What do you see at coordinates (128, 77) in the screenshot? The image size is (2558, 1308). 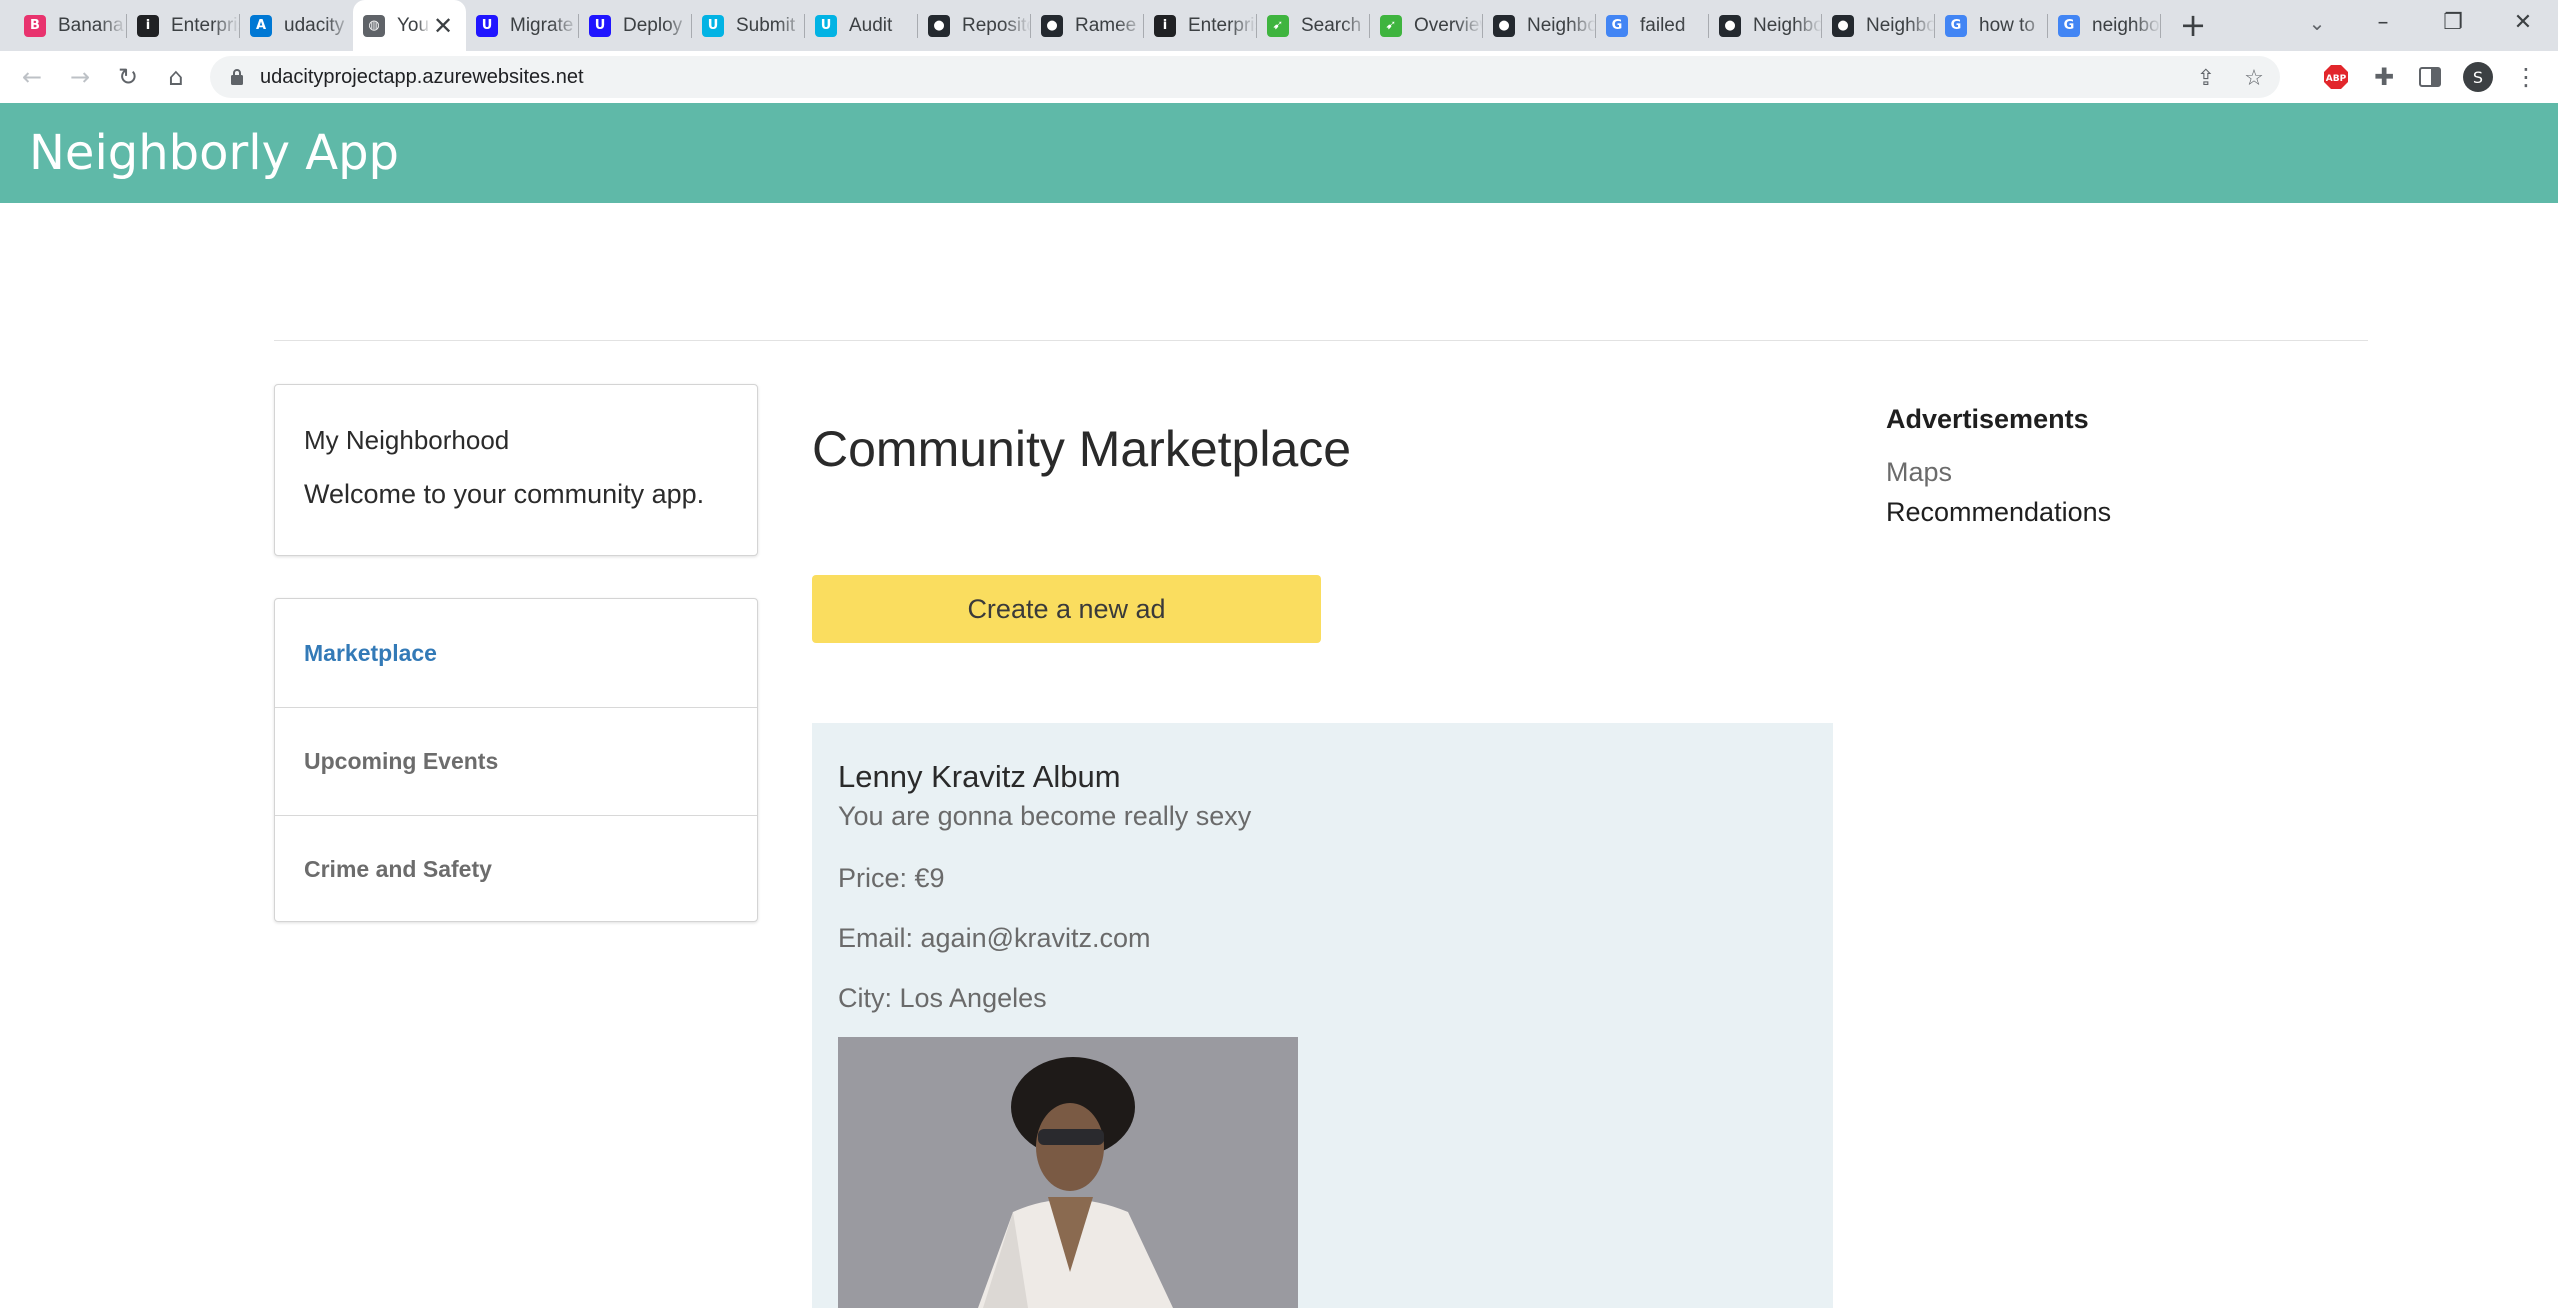 I see `reload-icon: ↻` at bounding box center [128, 77].